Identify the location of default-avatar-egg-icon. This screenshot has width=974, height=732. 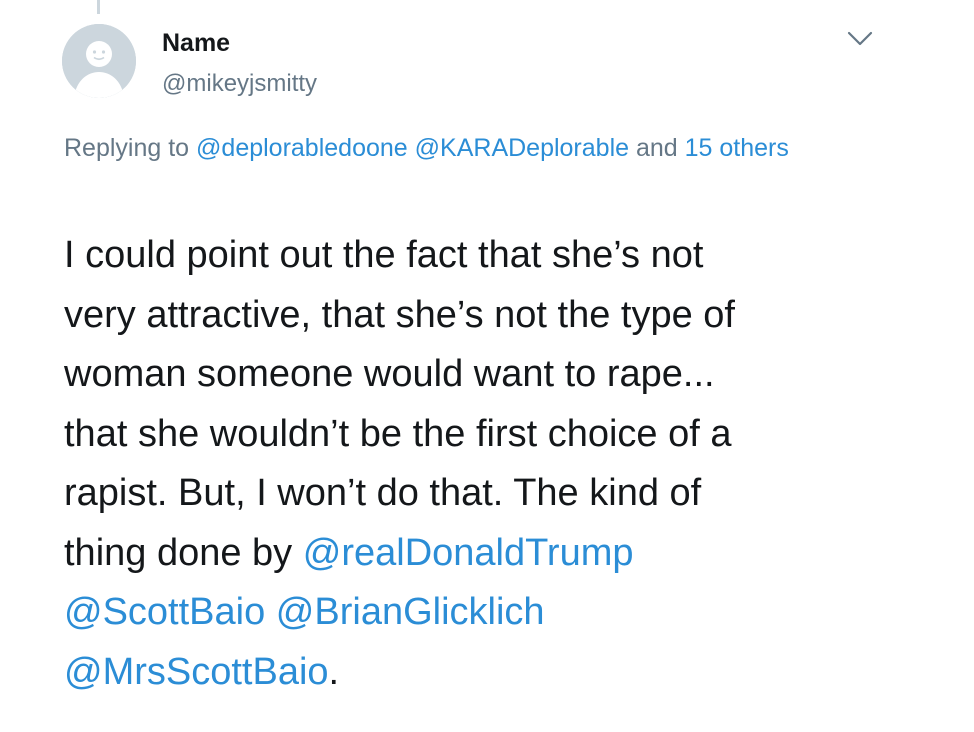
(99, 61).